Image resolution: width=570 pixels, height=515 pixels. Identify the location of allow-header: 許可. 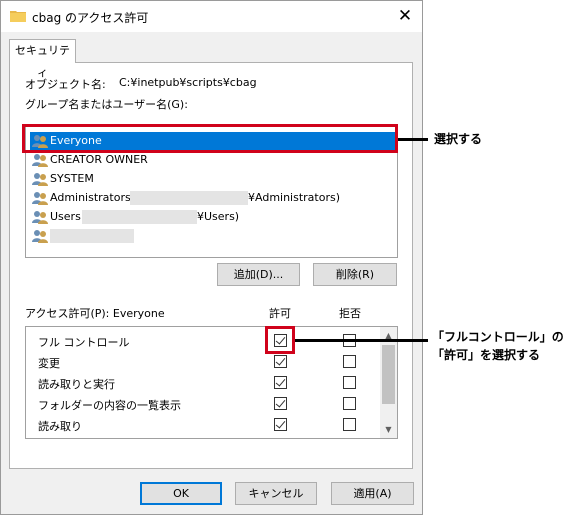
(280, 313).